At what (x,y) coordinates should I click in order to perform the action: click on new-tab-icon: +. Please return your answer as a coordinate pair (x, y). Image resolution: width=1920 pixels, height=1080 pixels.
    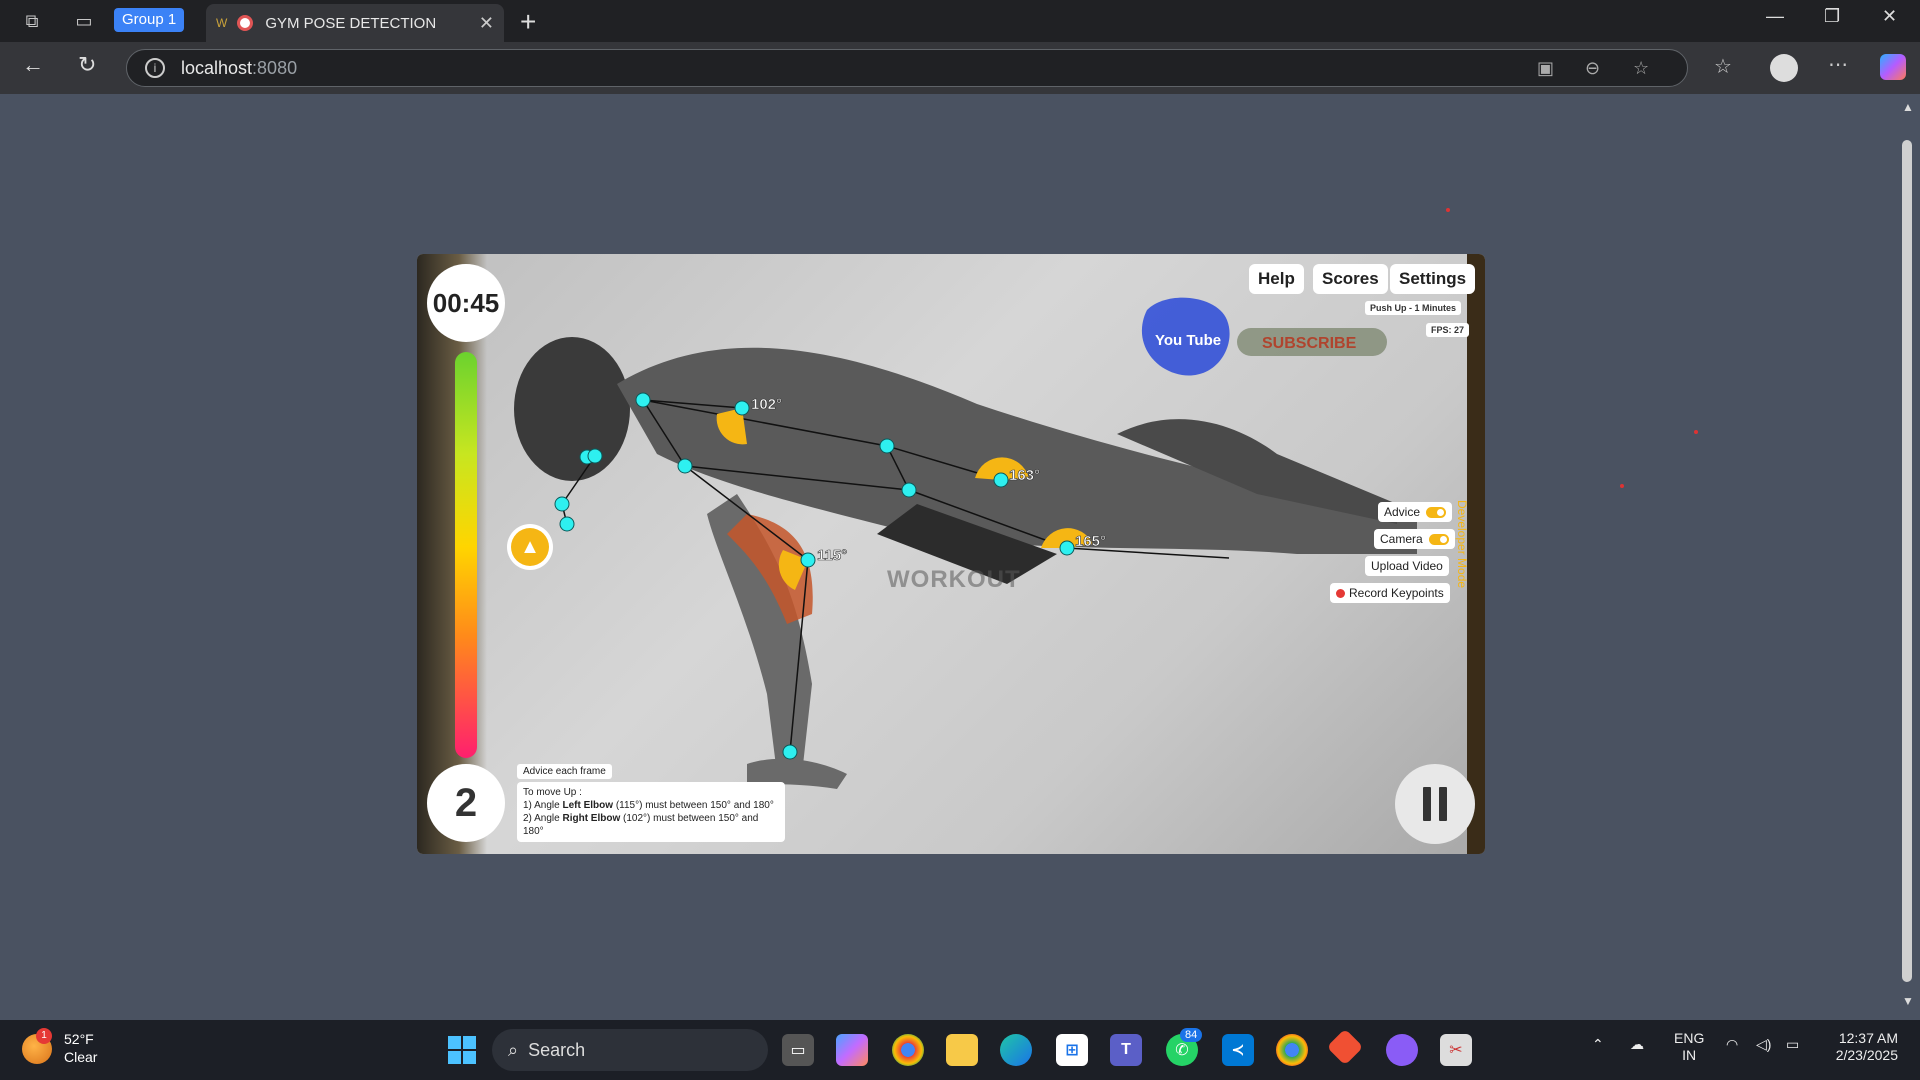
    Looking at the image, I should click on (528, 22).